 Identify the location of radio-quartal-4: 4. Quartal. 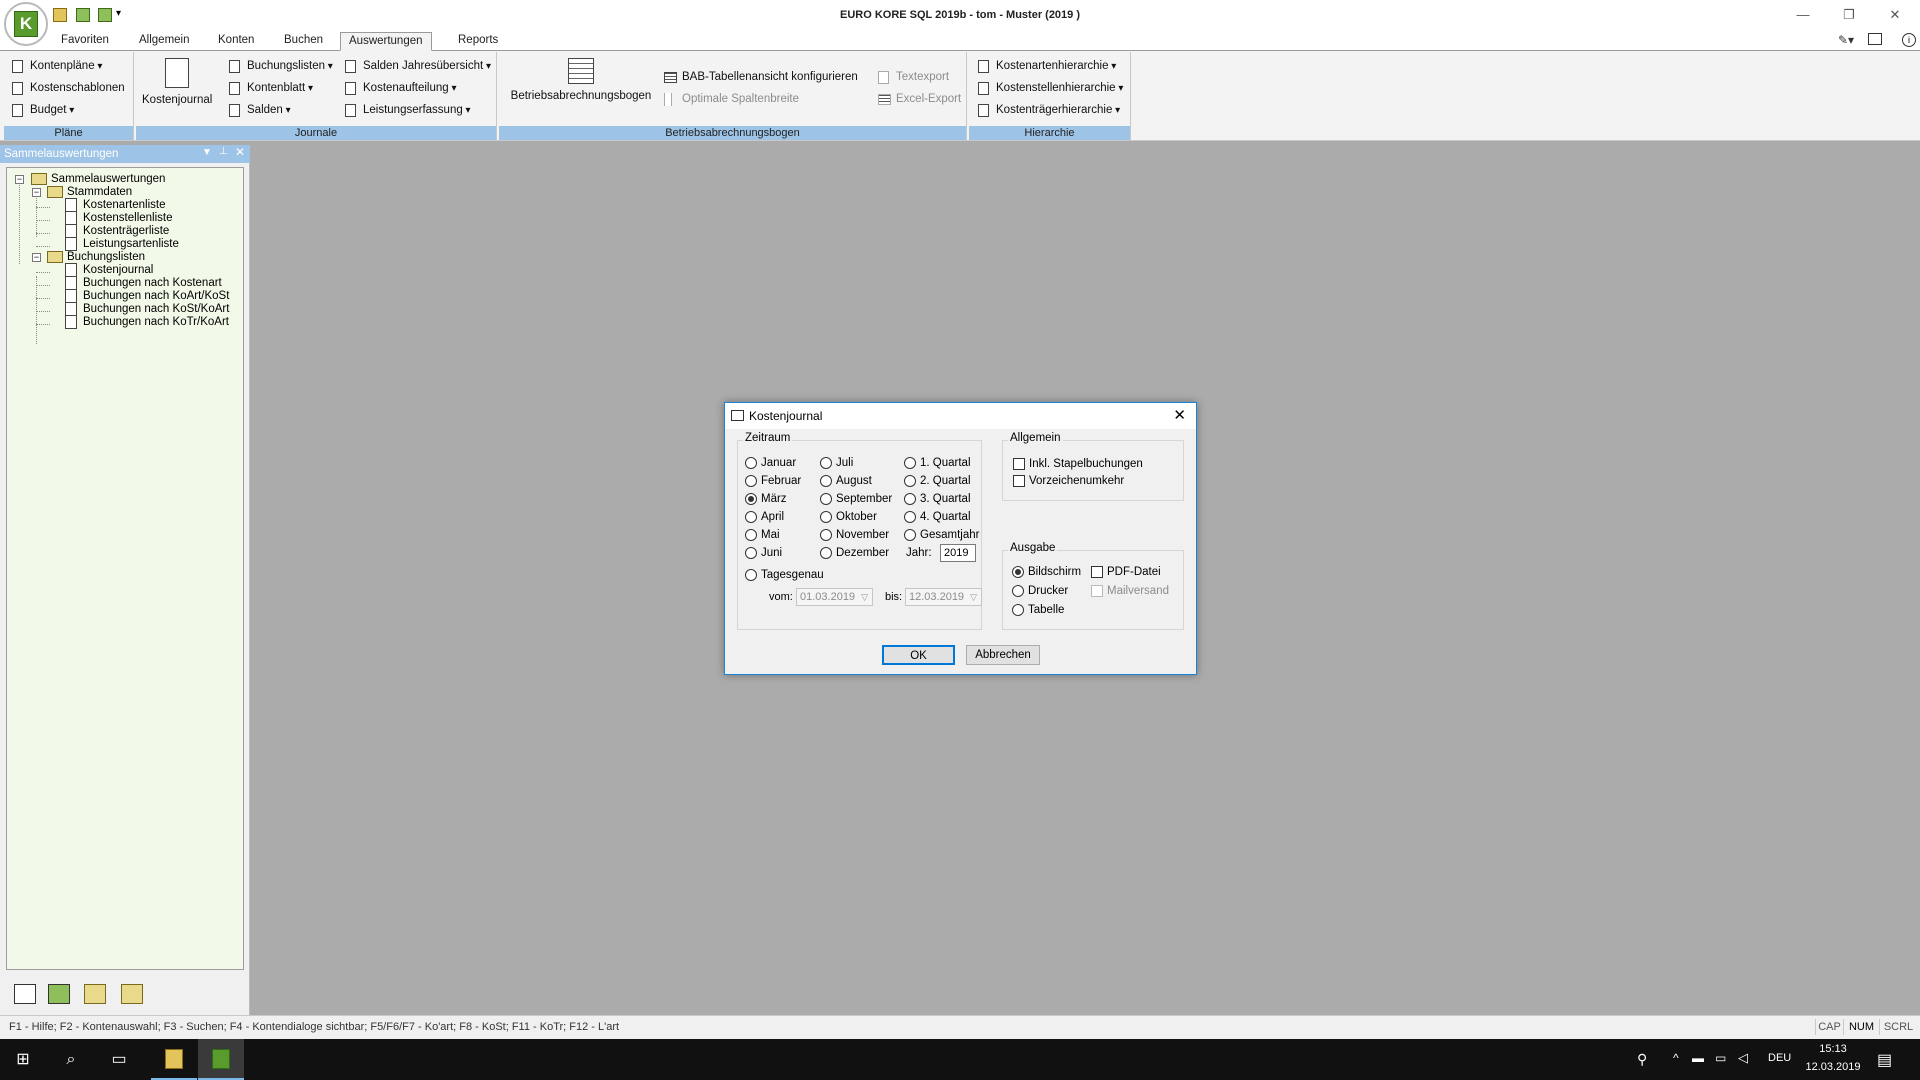
(937, 517).